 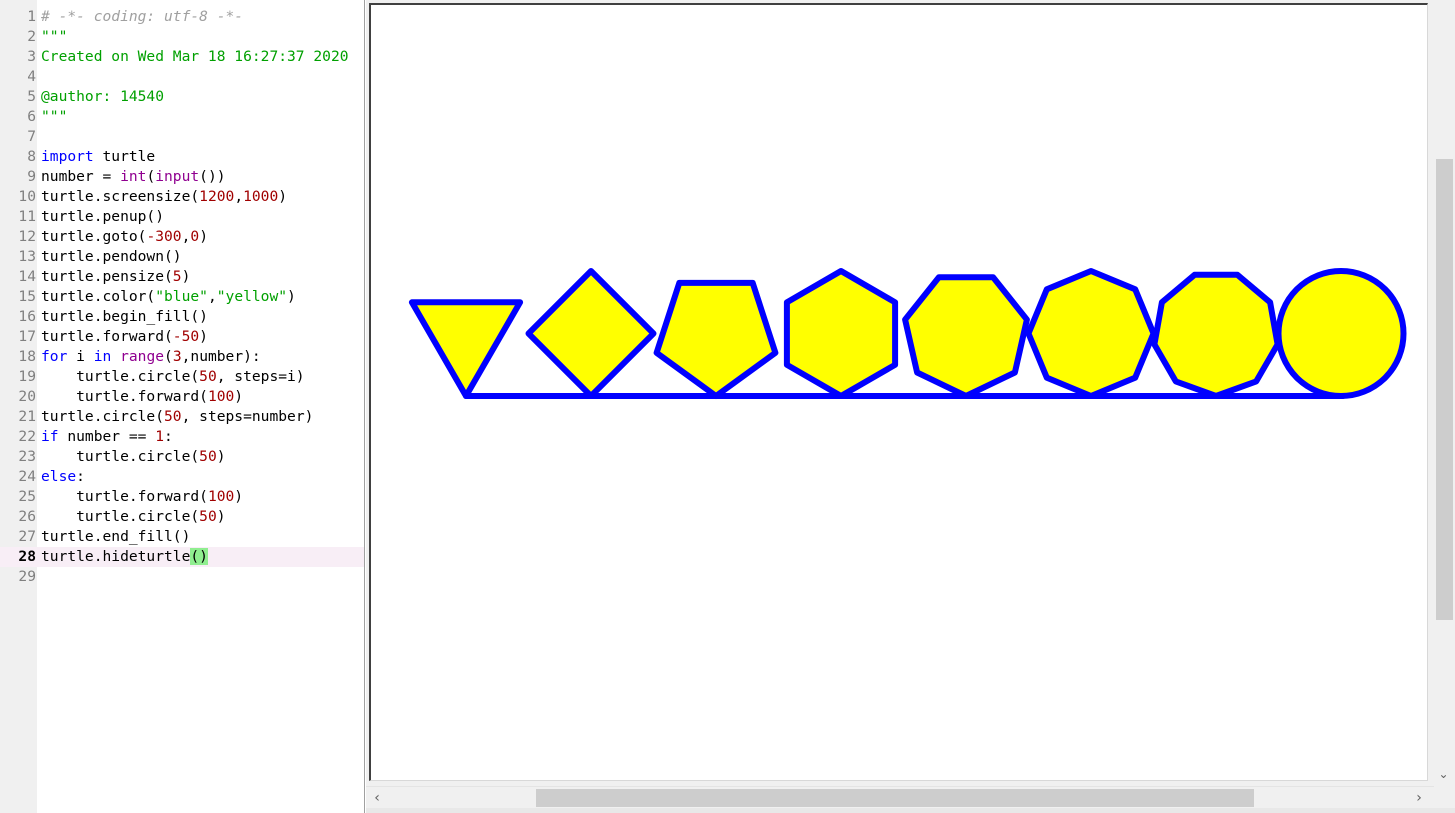 What do you see at coordinates (182, 37) in the screenshot?
I see `code-line: 2 """` at bounding box center [182, 37].